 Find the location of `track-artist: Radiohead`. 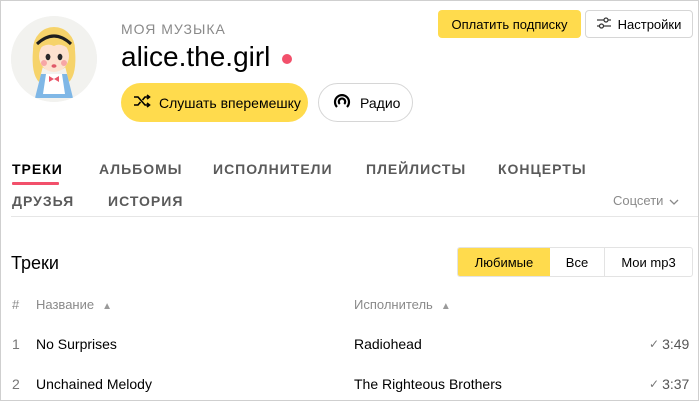

track-artist: Radiohead is located at coordinates (388, 344).